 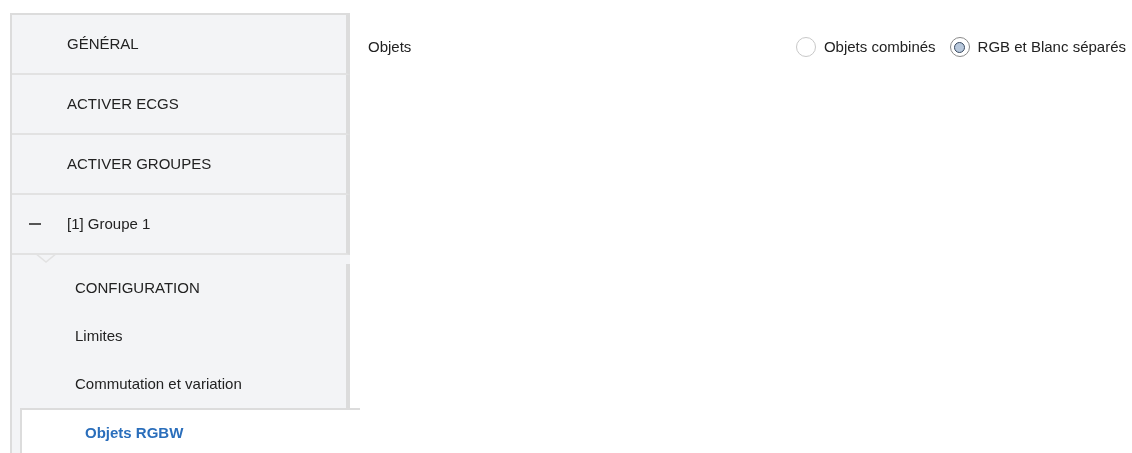 What do you see at coordinates (190, 430) in the screenshot?
I see `nav-subitem: Objets RGBW` at bounding box center [190, 430].